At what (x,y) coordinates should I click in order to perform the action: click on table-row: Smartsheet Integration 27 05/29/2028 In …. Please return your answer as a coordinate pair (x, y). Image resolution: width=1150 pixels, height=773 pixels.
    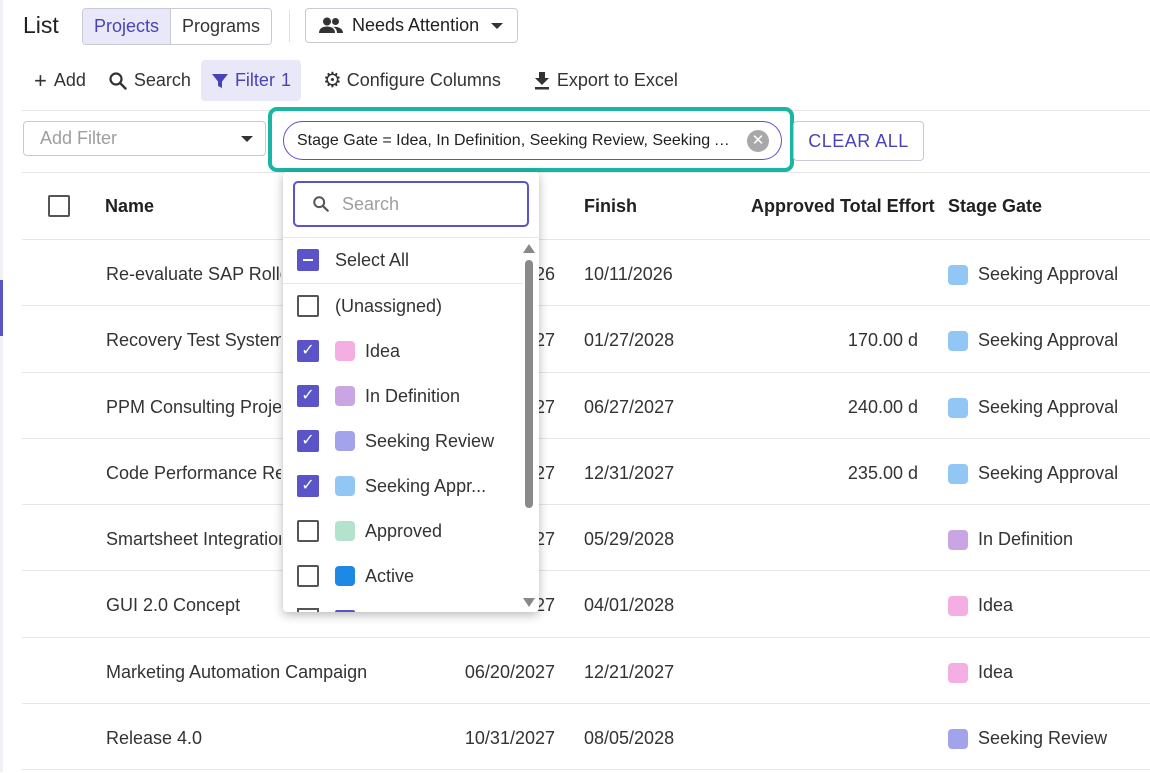
    Looking at the image, I should click on (586, 537).